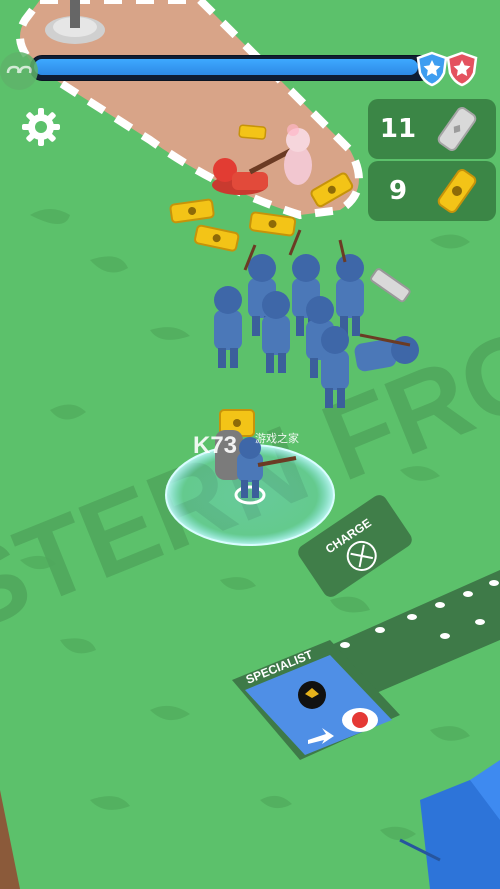 This screenshot has height=889, width=500. What do you see at coordinates (398, 191) in the screenshot?
I see `gold-count: 9` at bounding box center [398, 191].